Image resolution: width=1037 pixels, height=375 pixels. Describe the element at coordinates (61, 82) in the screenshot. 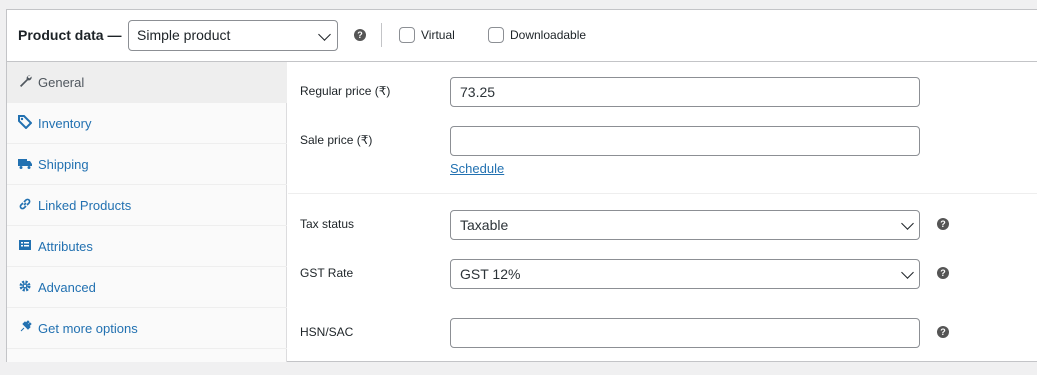

I see `tab-general-label: General` at that location.